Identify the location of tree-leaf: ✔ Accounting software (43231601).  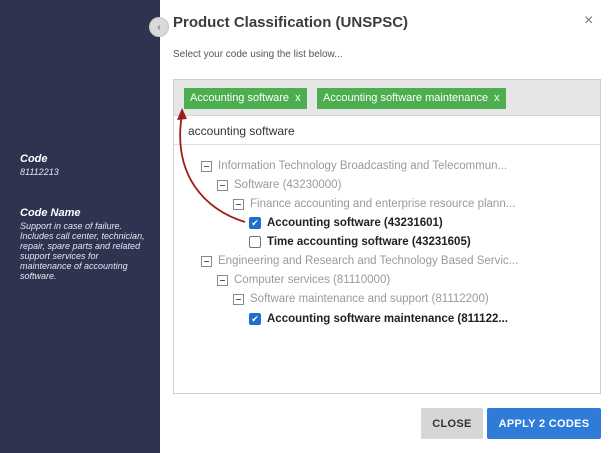
(346, 223).